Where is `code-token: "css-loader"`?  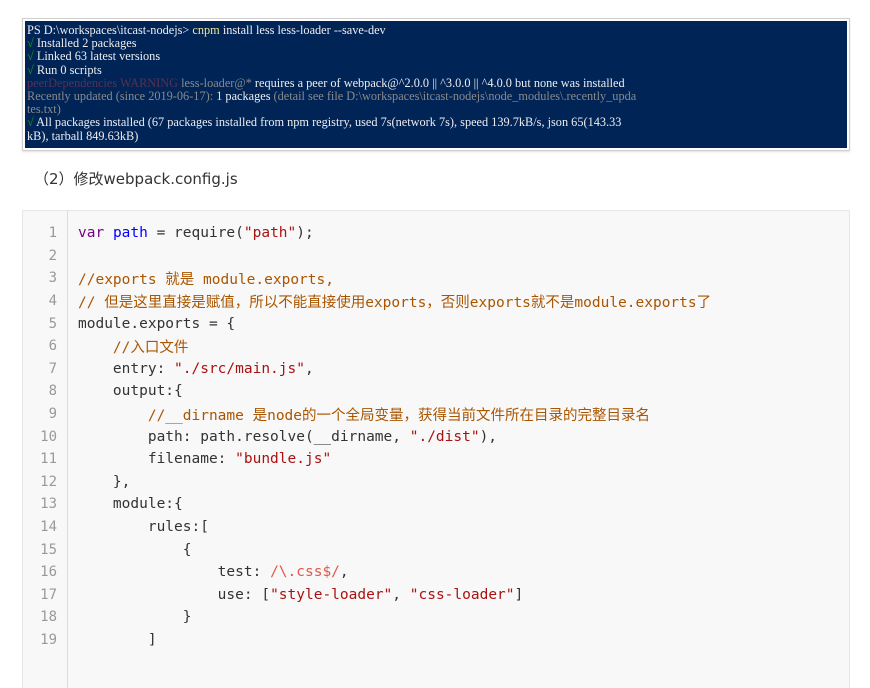
code-token: "css-loader" is located at coordinates (462, 594).